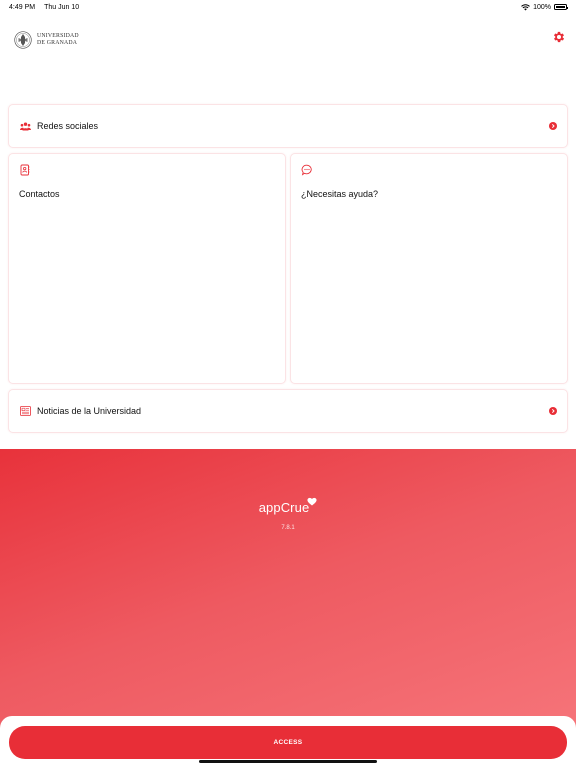  Describe the element at coordinates (312, 501) in the screenshot. I see `heart-icon` at that location.